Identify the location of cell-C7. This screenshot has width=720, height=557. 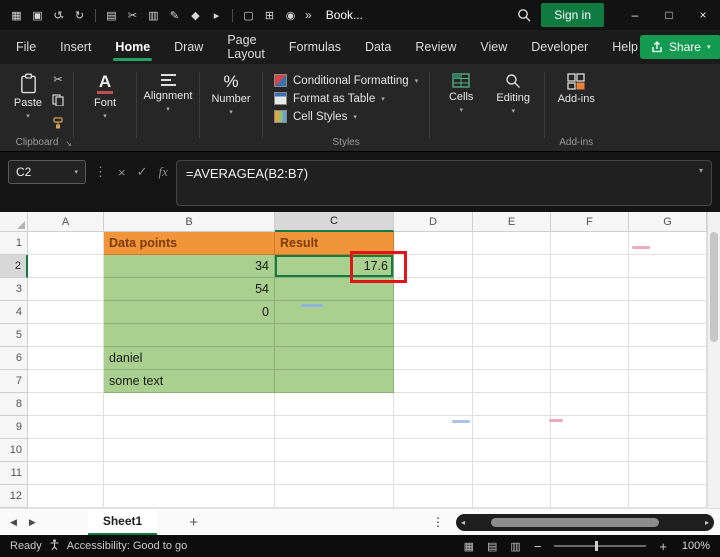
(334, 381).